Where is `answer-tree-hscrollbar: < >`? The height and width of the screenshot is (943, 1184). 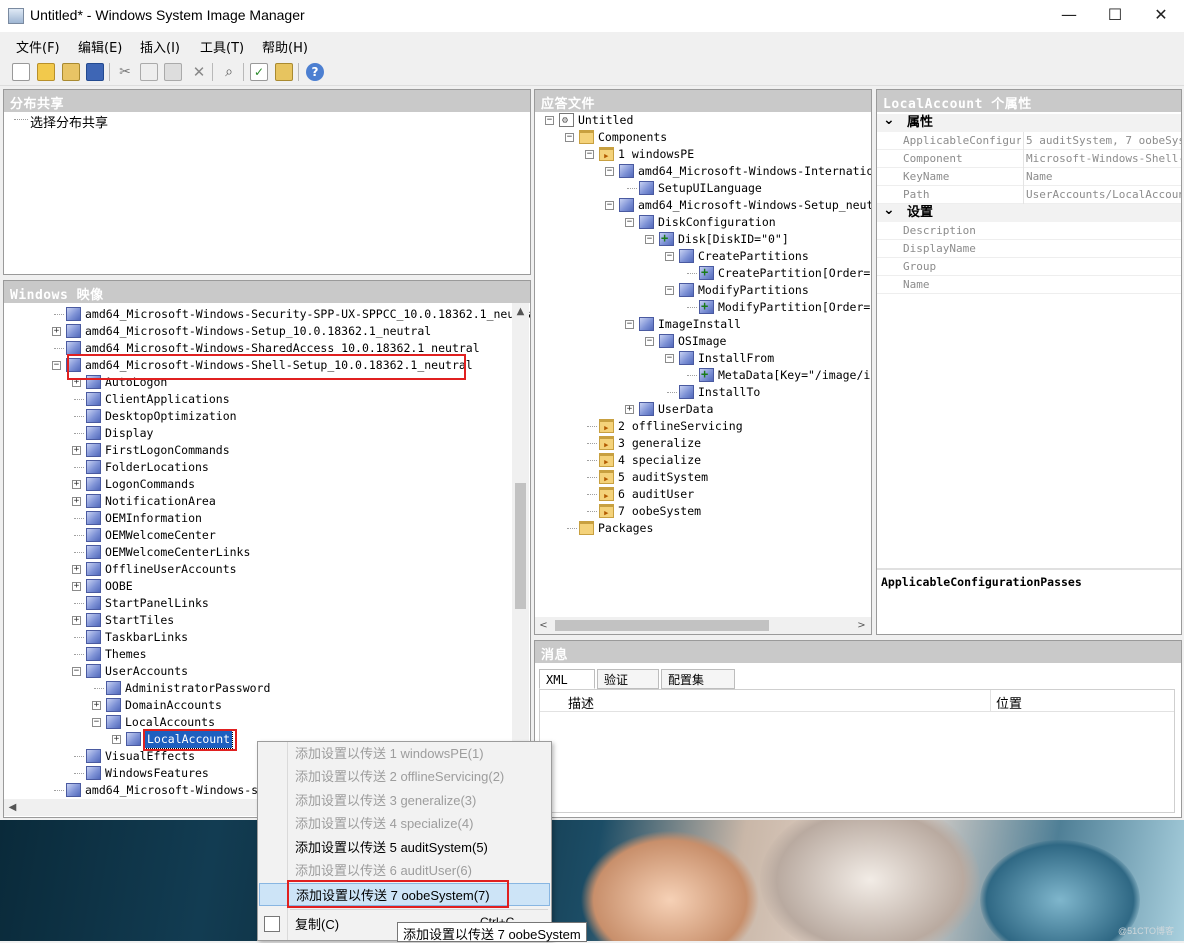 answer-tree-hscrollbar: < > is located at coordinates (703, 625).